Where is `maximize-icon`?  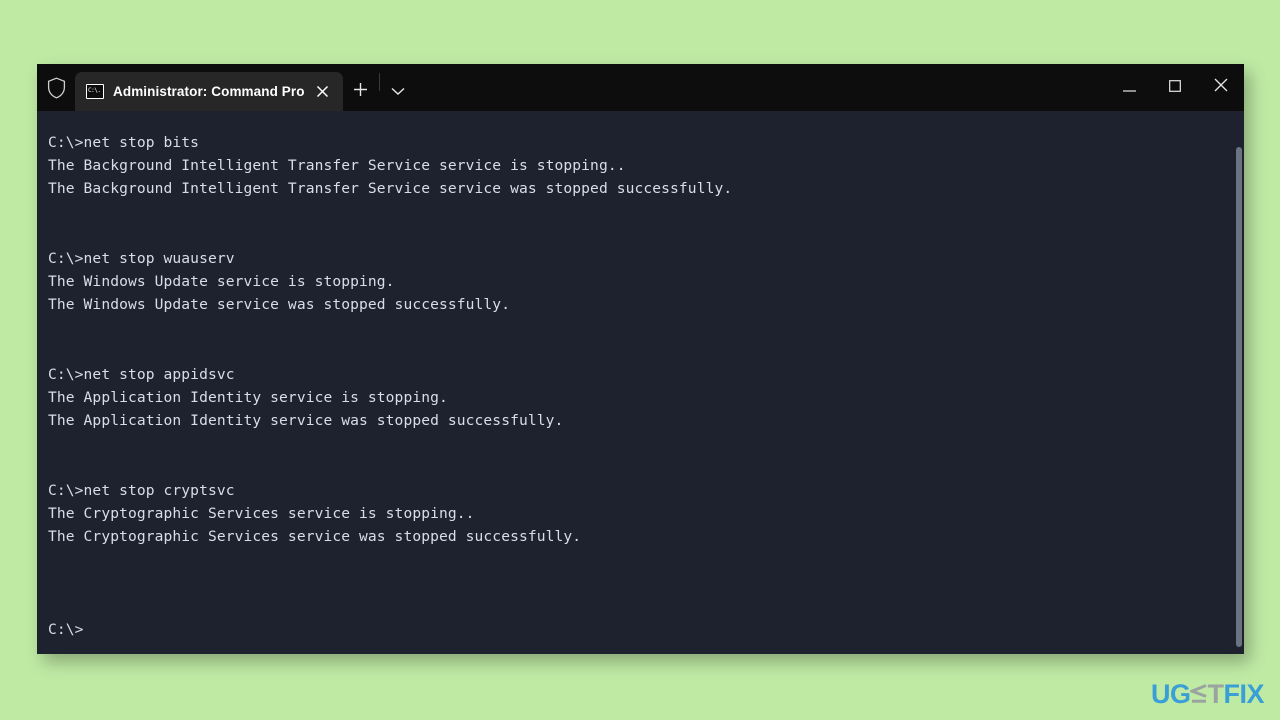
maximize-icon is located at coordinates (1175, 88).